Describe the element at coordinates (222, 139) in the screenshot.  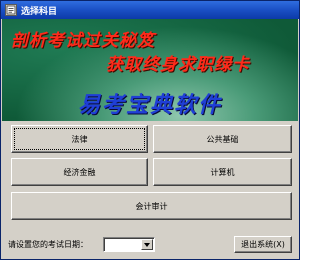
I see `subject-public-basics-button: 公共基础` at that location.